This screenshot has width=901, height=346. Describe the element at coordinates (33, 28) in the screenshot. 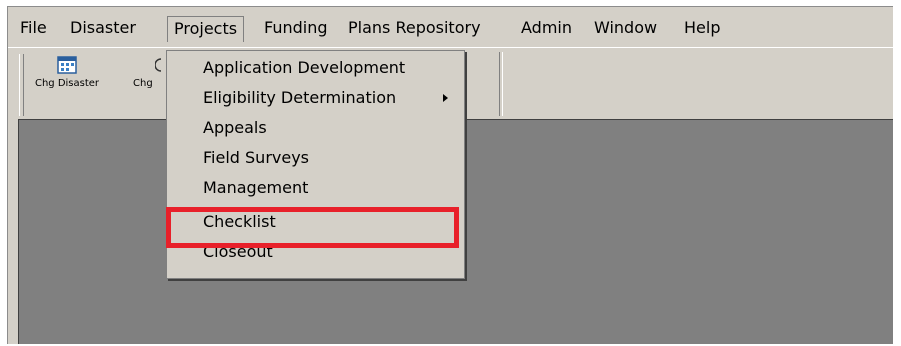

I see `menu-file: File` at that location.